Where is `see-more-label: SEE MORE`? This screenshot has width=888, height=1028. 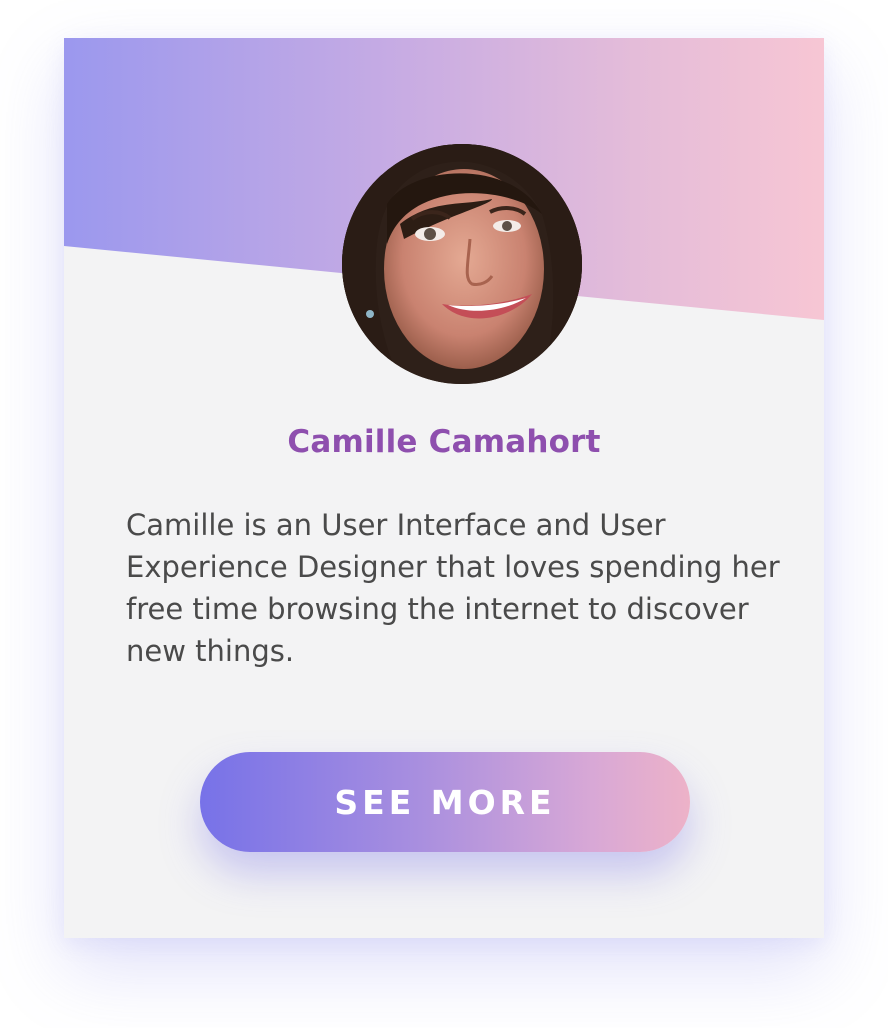 see-more-label: SEE MORE is located at coordinates (445, 802).